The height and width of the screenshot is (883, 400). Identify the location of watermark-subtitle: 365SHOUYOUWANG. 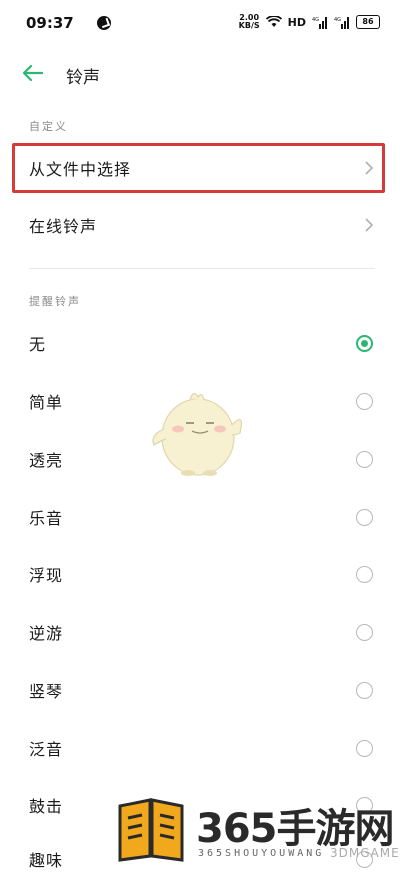
(261, 853).